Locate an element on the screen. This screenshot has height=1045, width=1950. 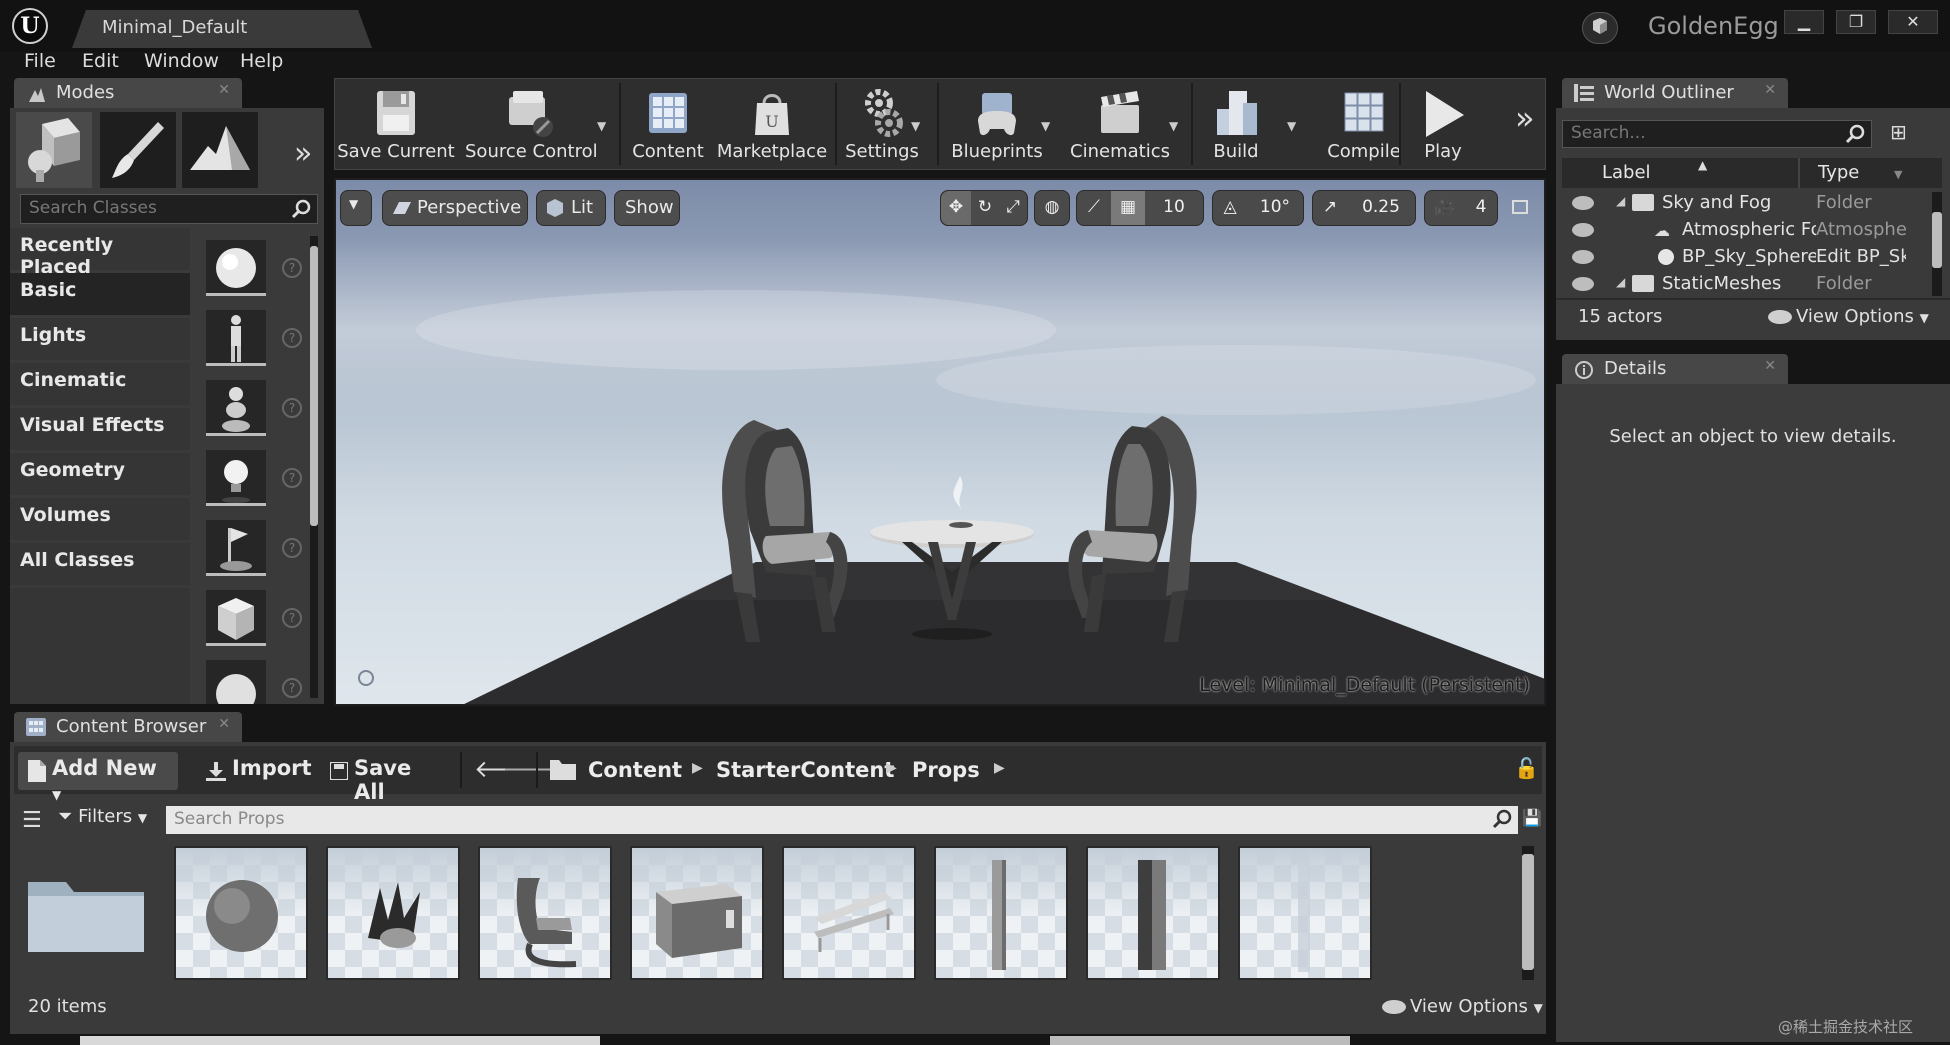
place-mode-button is located at coordinates (54, 150).